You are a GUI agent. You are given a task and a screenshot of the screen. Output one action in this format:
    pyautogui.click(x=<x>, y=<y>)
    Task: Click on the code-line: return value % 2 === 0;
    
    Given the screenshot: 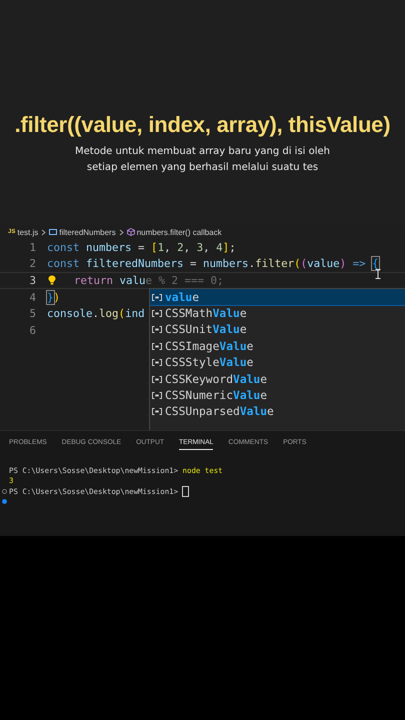 What is the action you would take?
    pyautogui.click(x=148, y=280)
    